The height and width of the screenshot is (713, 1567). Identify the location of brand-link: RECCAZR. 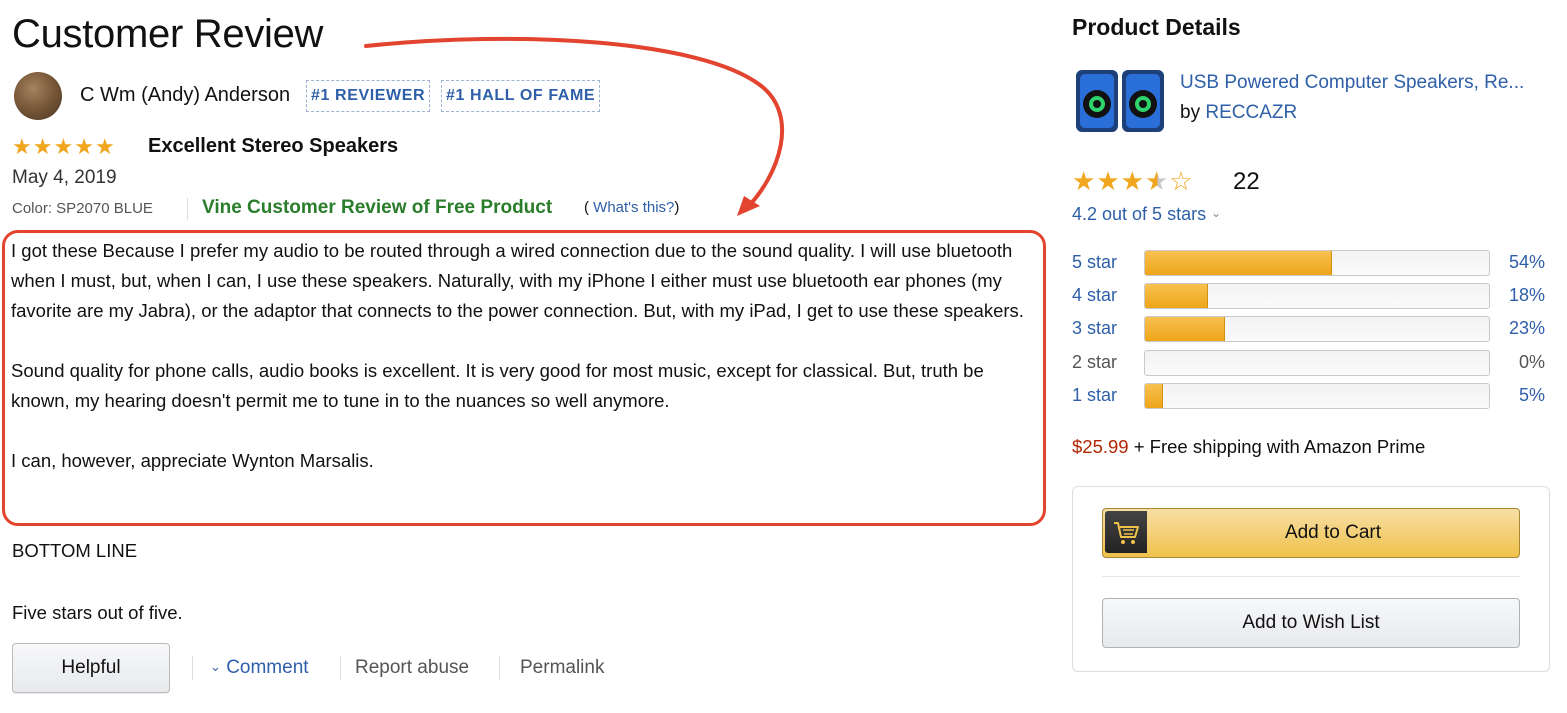
(1251, 112).